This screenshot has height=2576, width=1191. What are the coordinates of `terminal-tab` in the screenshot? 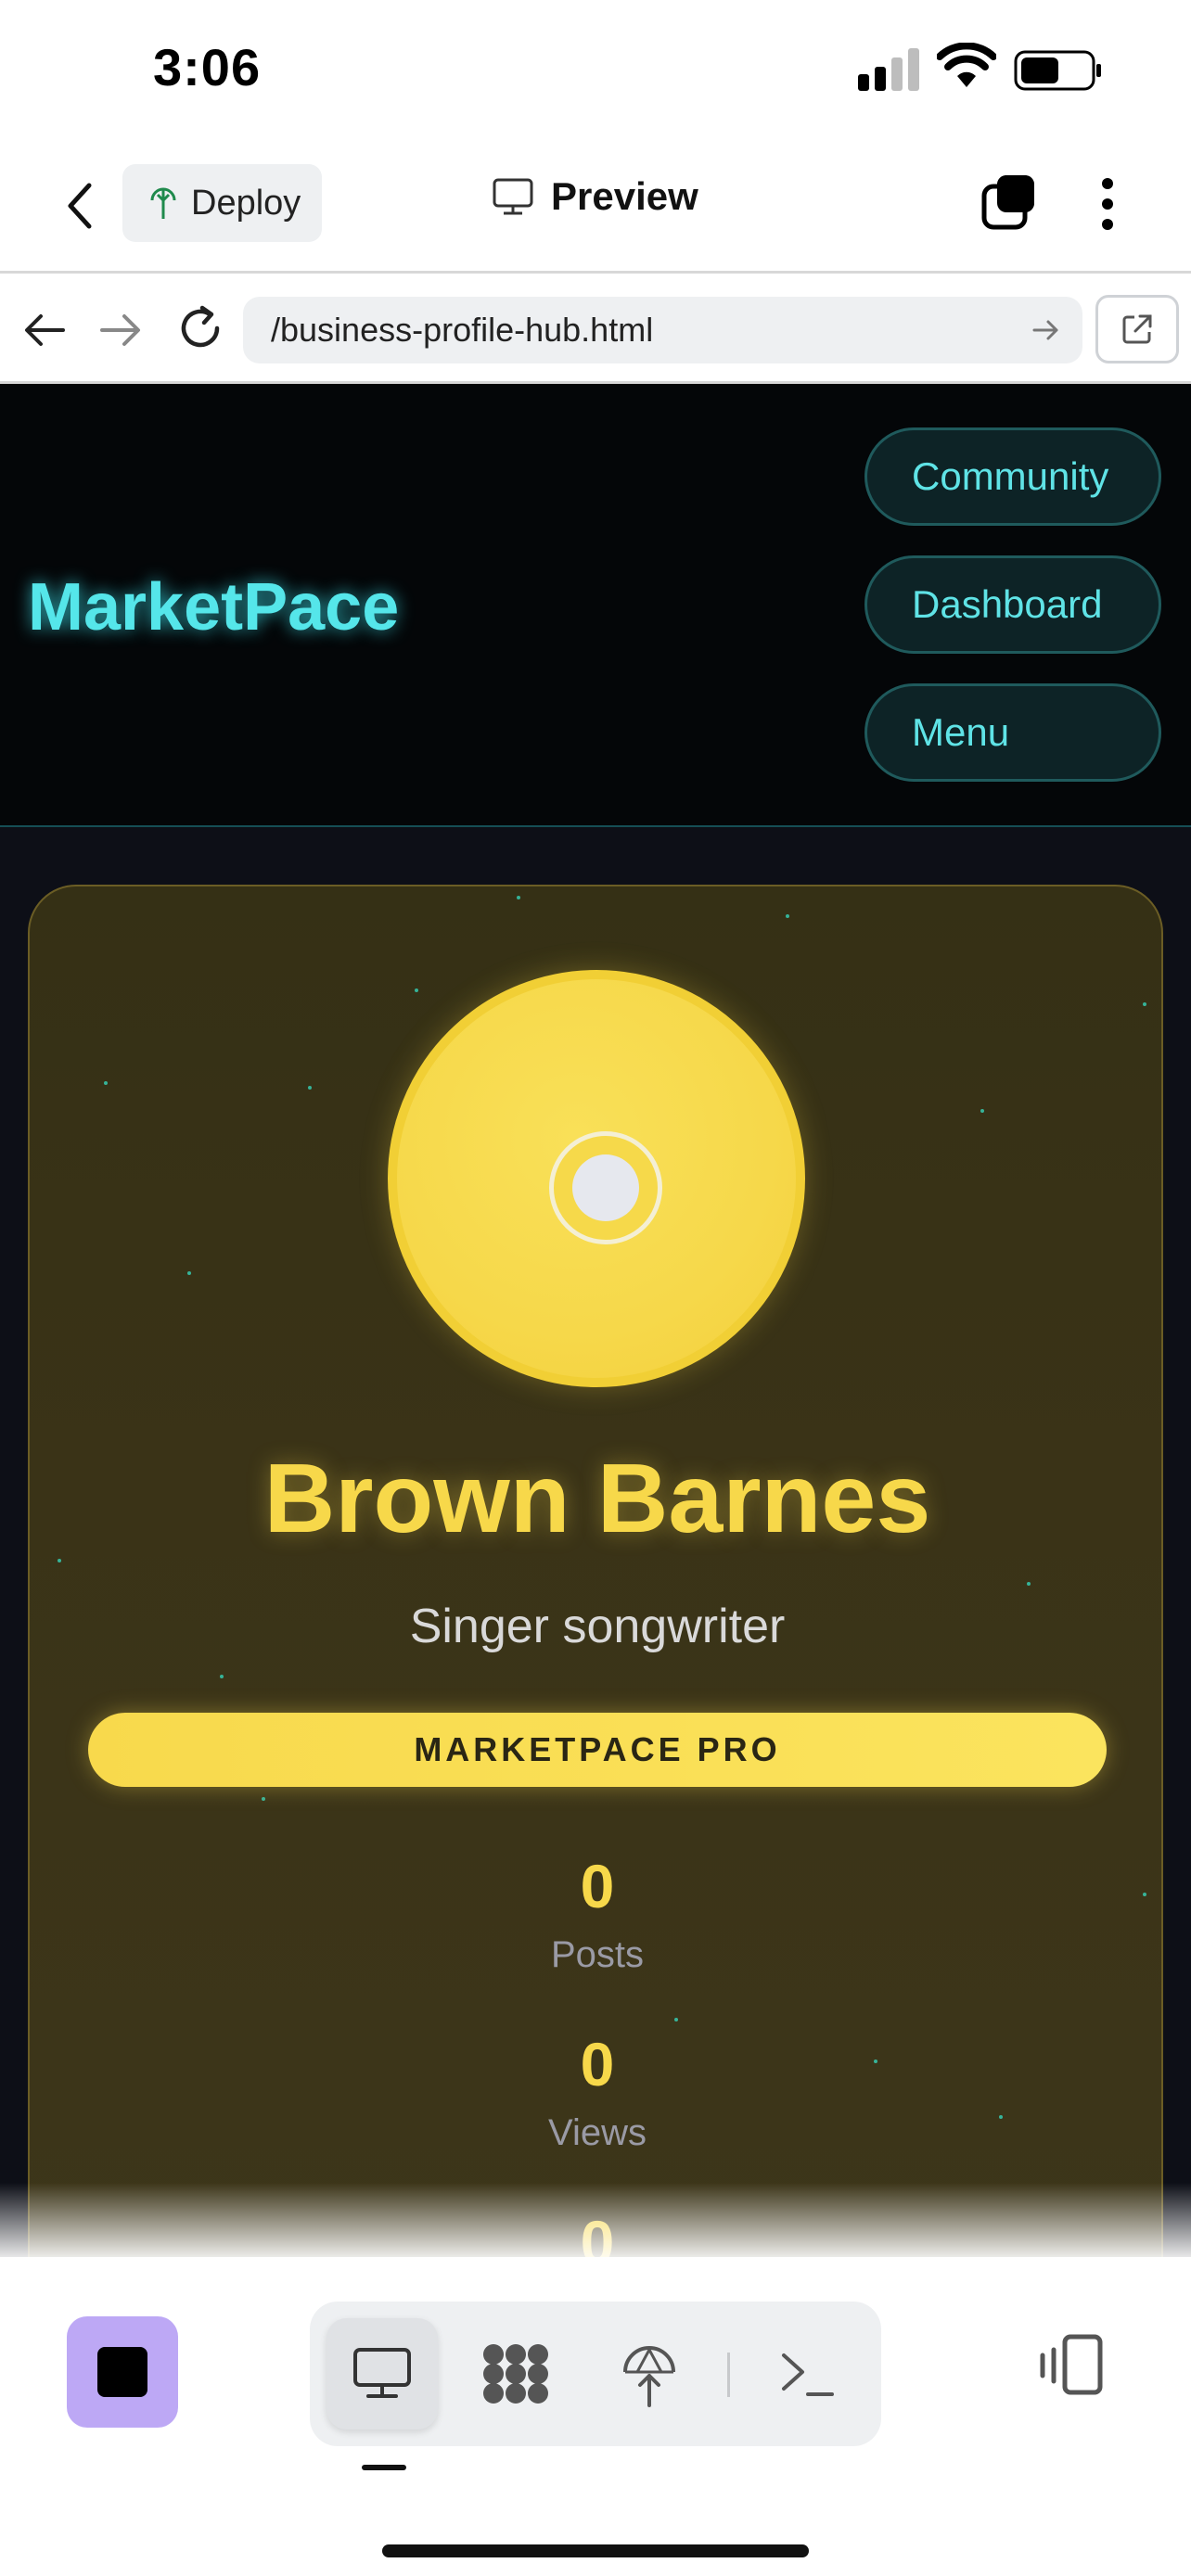 It's located at (807, 2373).